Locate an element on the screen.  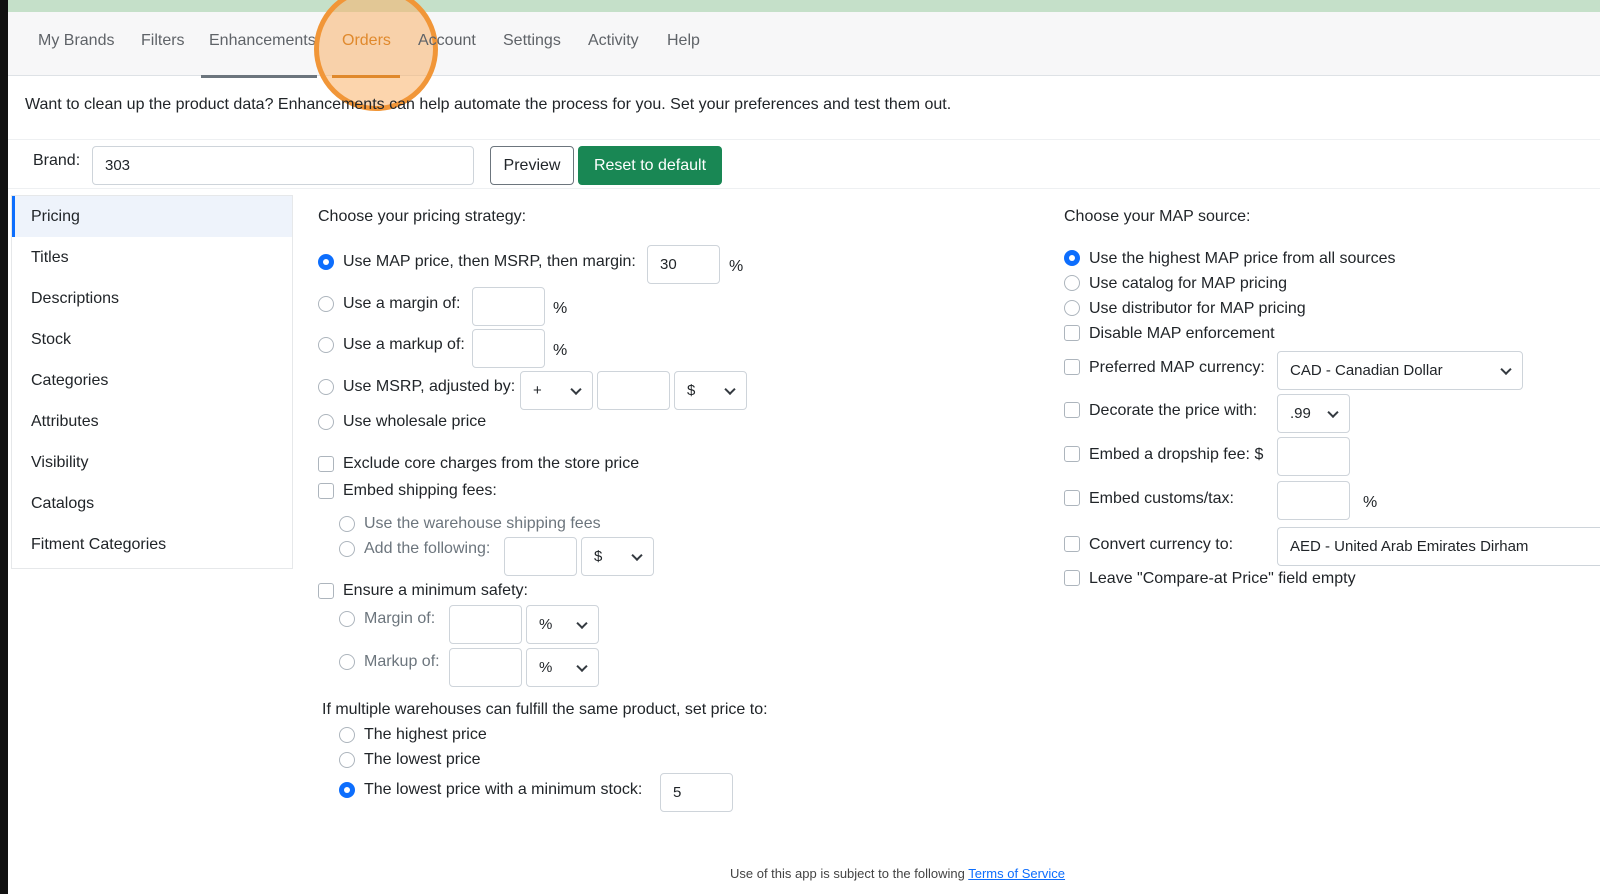
markup-label: Use a markup of: is located at coordinates (404, 344).